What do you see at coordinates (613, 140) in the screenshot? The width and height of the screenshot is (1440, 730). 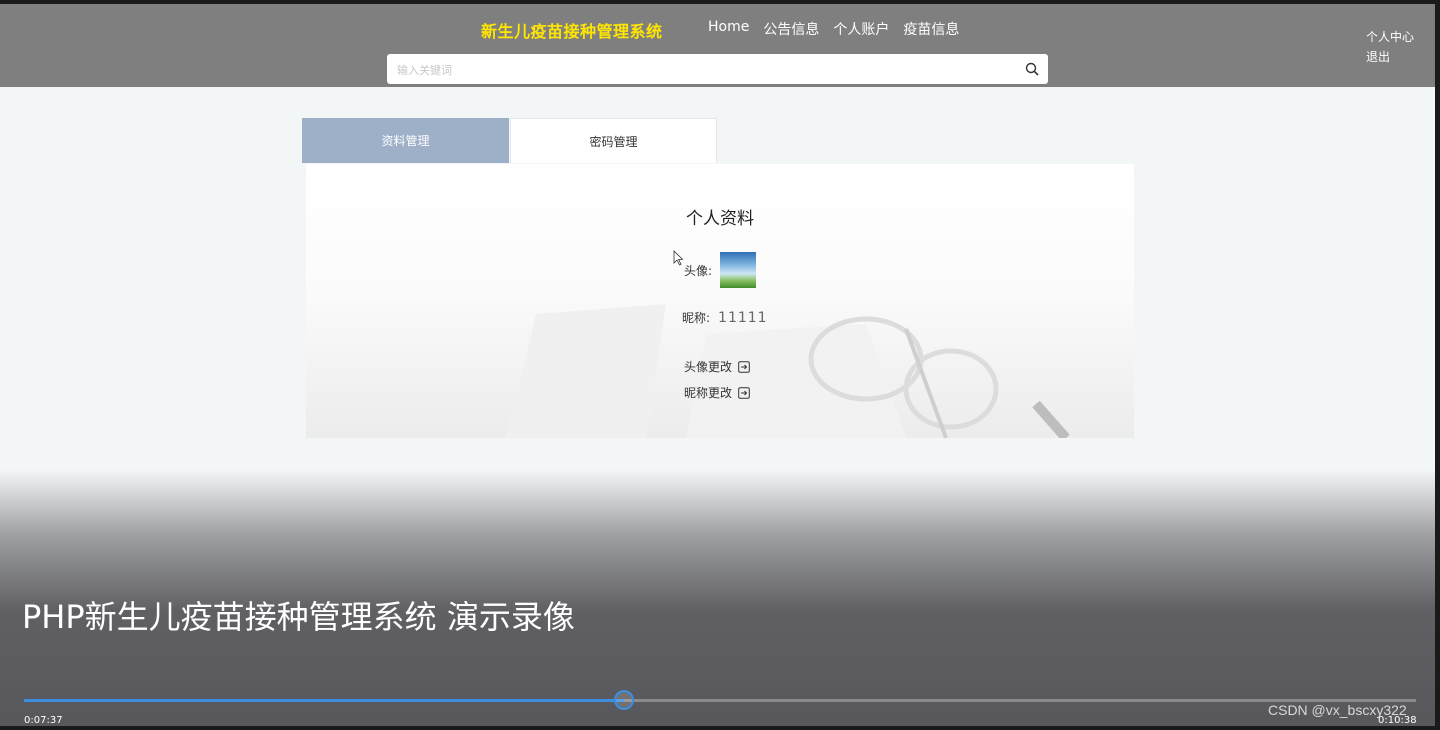 I see `tab-password-management: 密码管理` at bounding box center [613, 140].